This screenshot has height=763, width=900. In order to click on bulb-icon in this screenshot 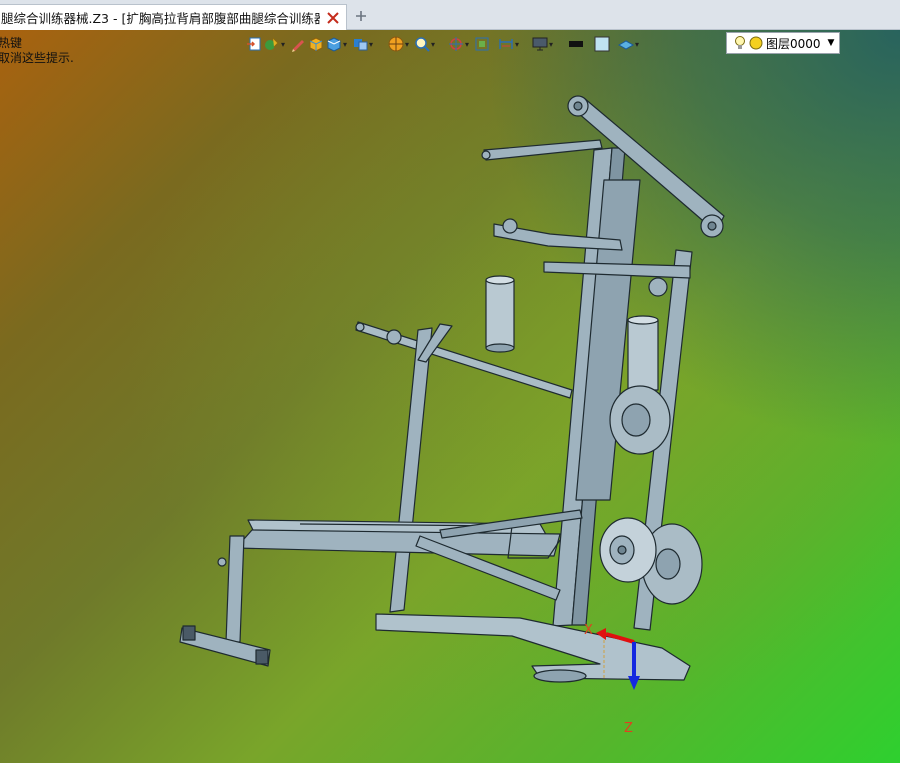, I will do `click(740, 42)`.